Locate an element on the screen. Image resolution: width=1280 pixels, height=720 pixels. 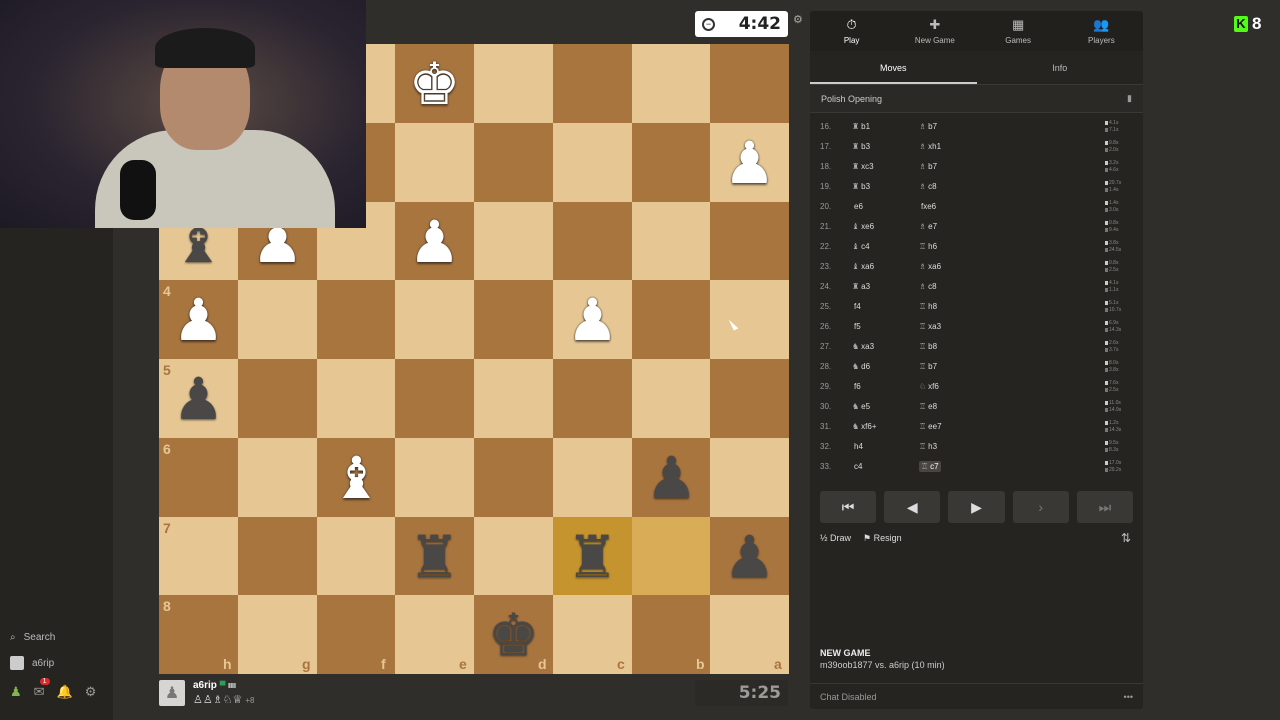
black-move: ♖ c7 is located at coordinates (930, 466).